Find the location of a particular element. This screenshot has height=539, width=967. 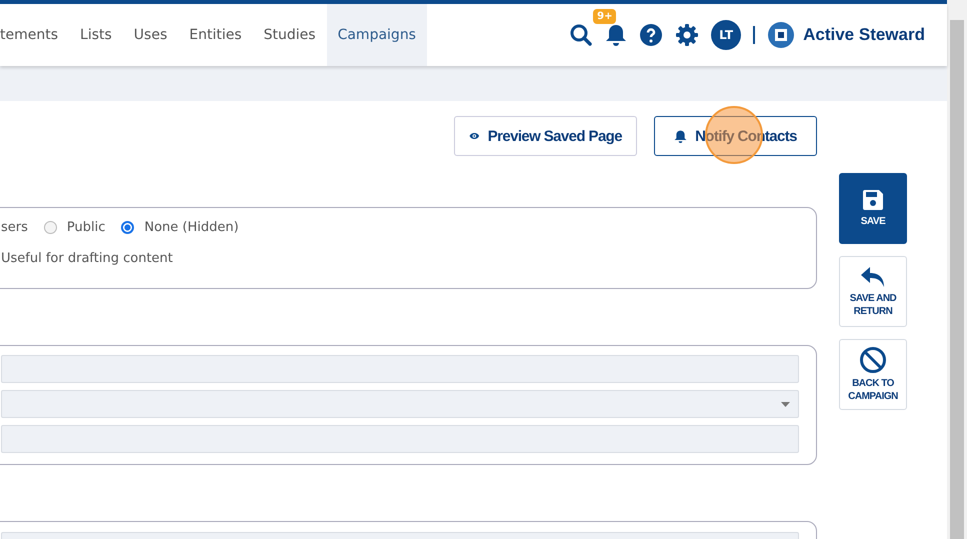

radio-option: Public is located at coordinates (75, 227).